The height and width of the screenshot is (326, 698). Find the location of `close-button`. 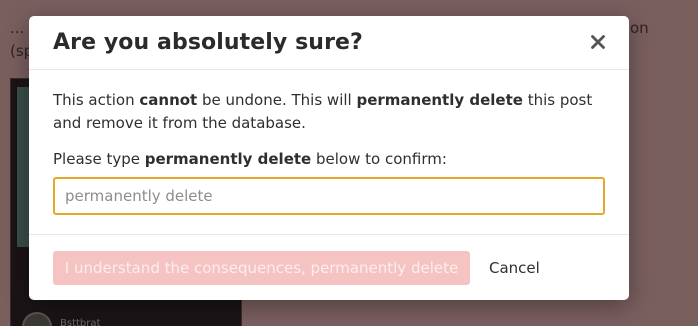

close-button is located at coordinates (598, 42).